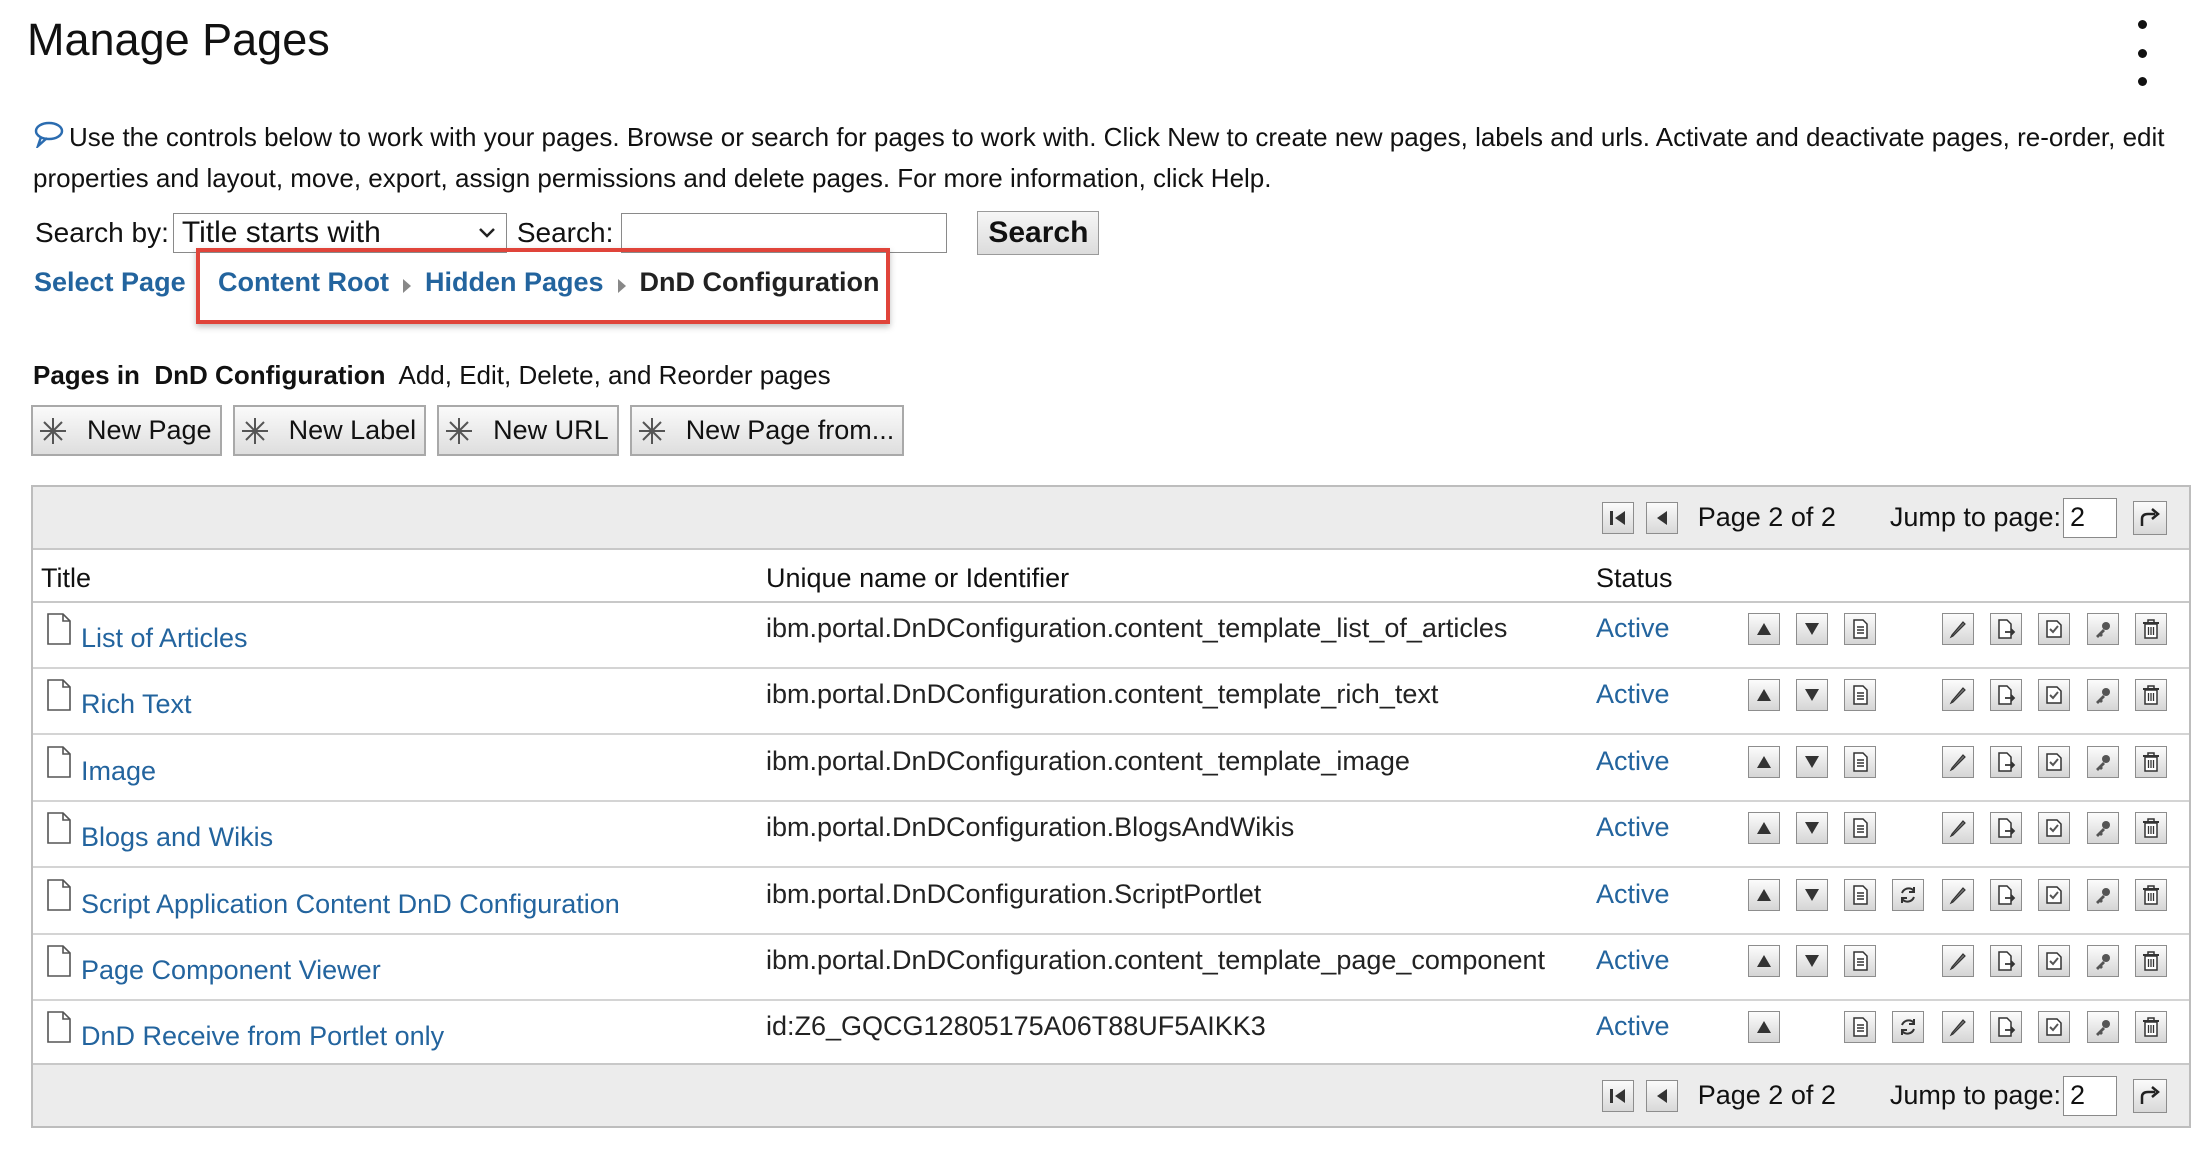  Describe the element at coordinates (2142, 53) in the screenshot. I see `more-vertical-icon` at that location.